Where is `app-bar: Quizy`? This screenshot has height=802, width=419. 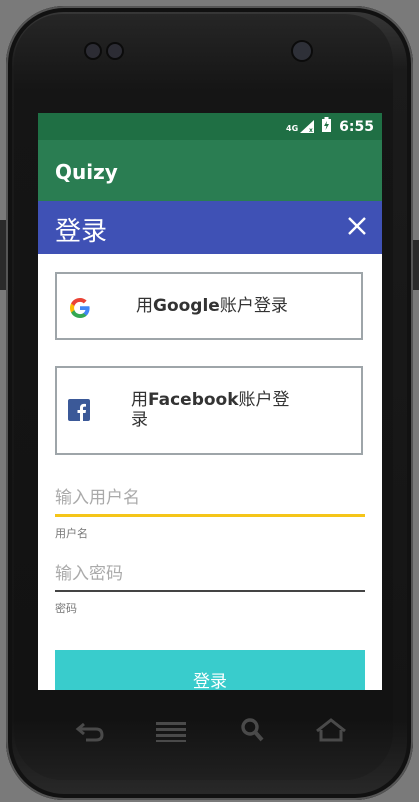
app-bar: Quizy is located at coordinates (210, 170).